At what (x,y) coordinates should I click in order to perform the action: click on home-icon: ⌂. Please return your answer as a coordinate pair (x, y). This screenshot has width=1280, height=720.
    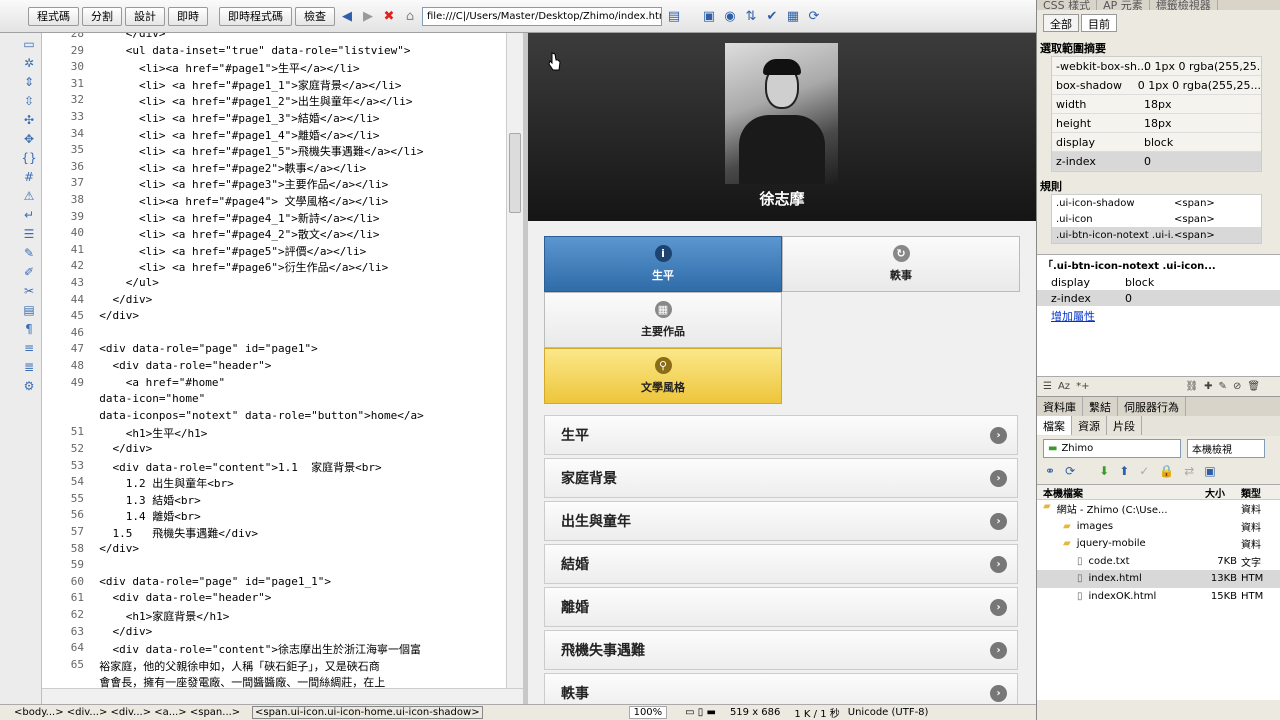
    Looking at the image, I should click on (410, 16).